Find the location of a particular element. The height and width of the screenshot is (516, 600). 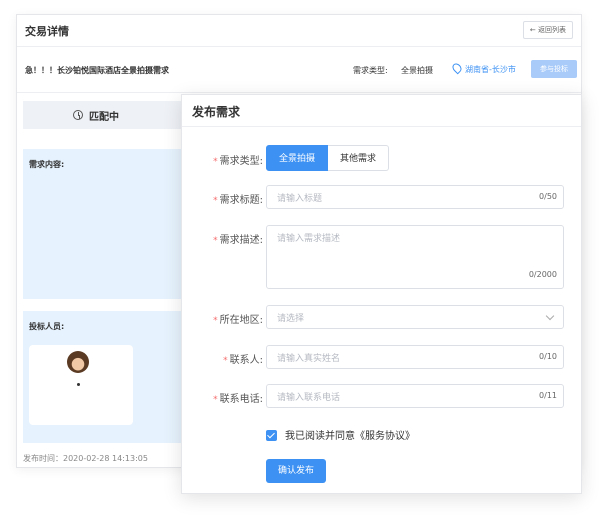

phone-input: 请输入联系电话 0/11 is located at coordinates (415, 396).